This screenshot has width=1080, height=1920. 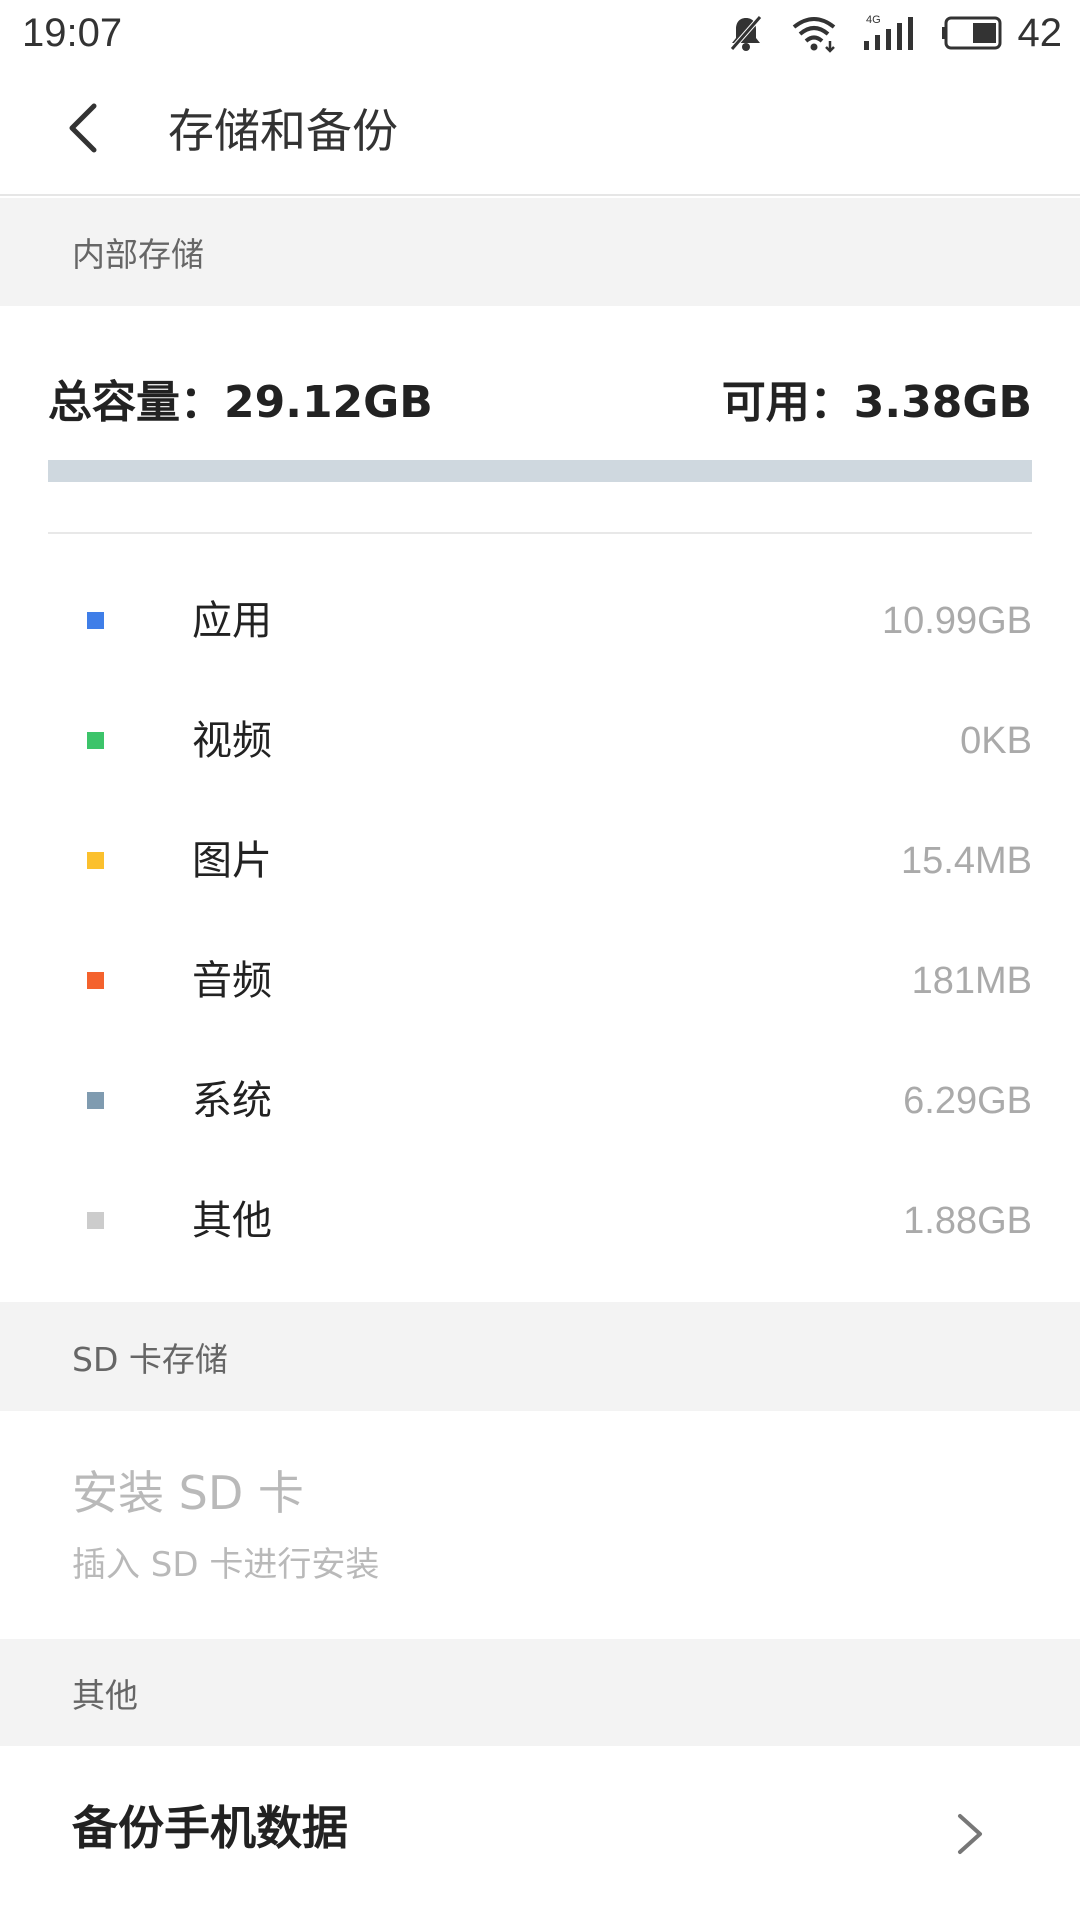 I want to click on divider, so click(x=540, y=533).